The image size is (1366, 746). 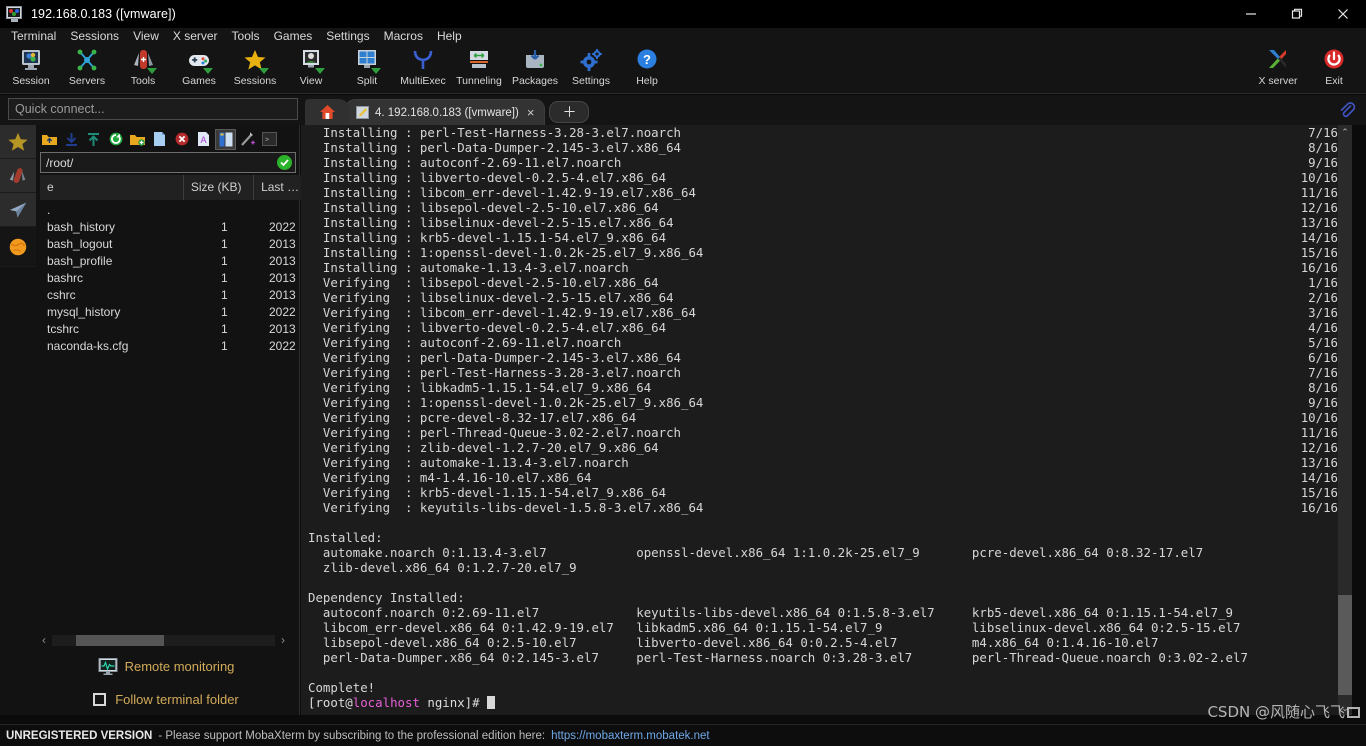 I want to click on menu-settings: Settings, so click(x=347, y=36).